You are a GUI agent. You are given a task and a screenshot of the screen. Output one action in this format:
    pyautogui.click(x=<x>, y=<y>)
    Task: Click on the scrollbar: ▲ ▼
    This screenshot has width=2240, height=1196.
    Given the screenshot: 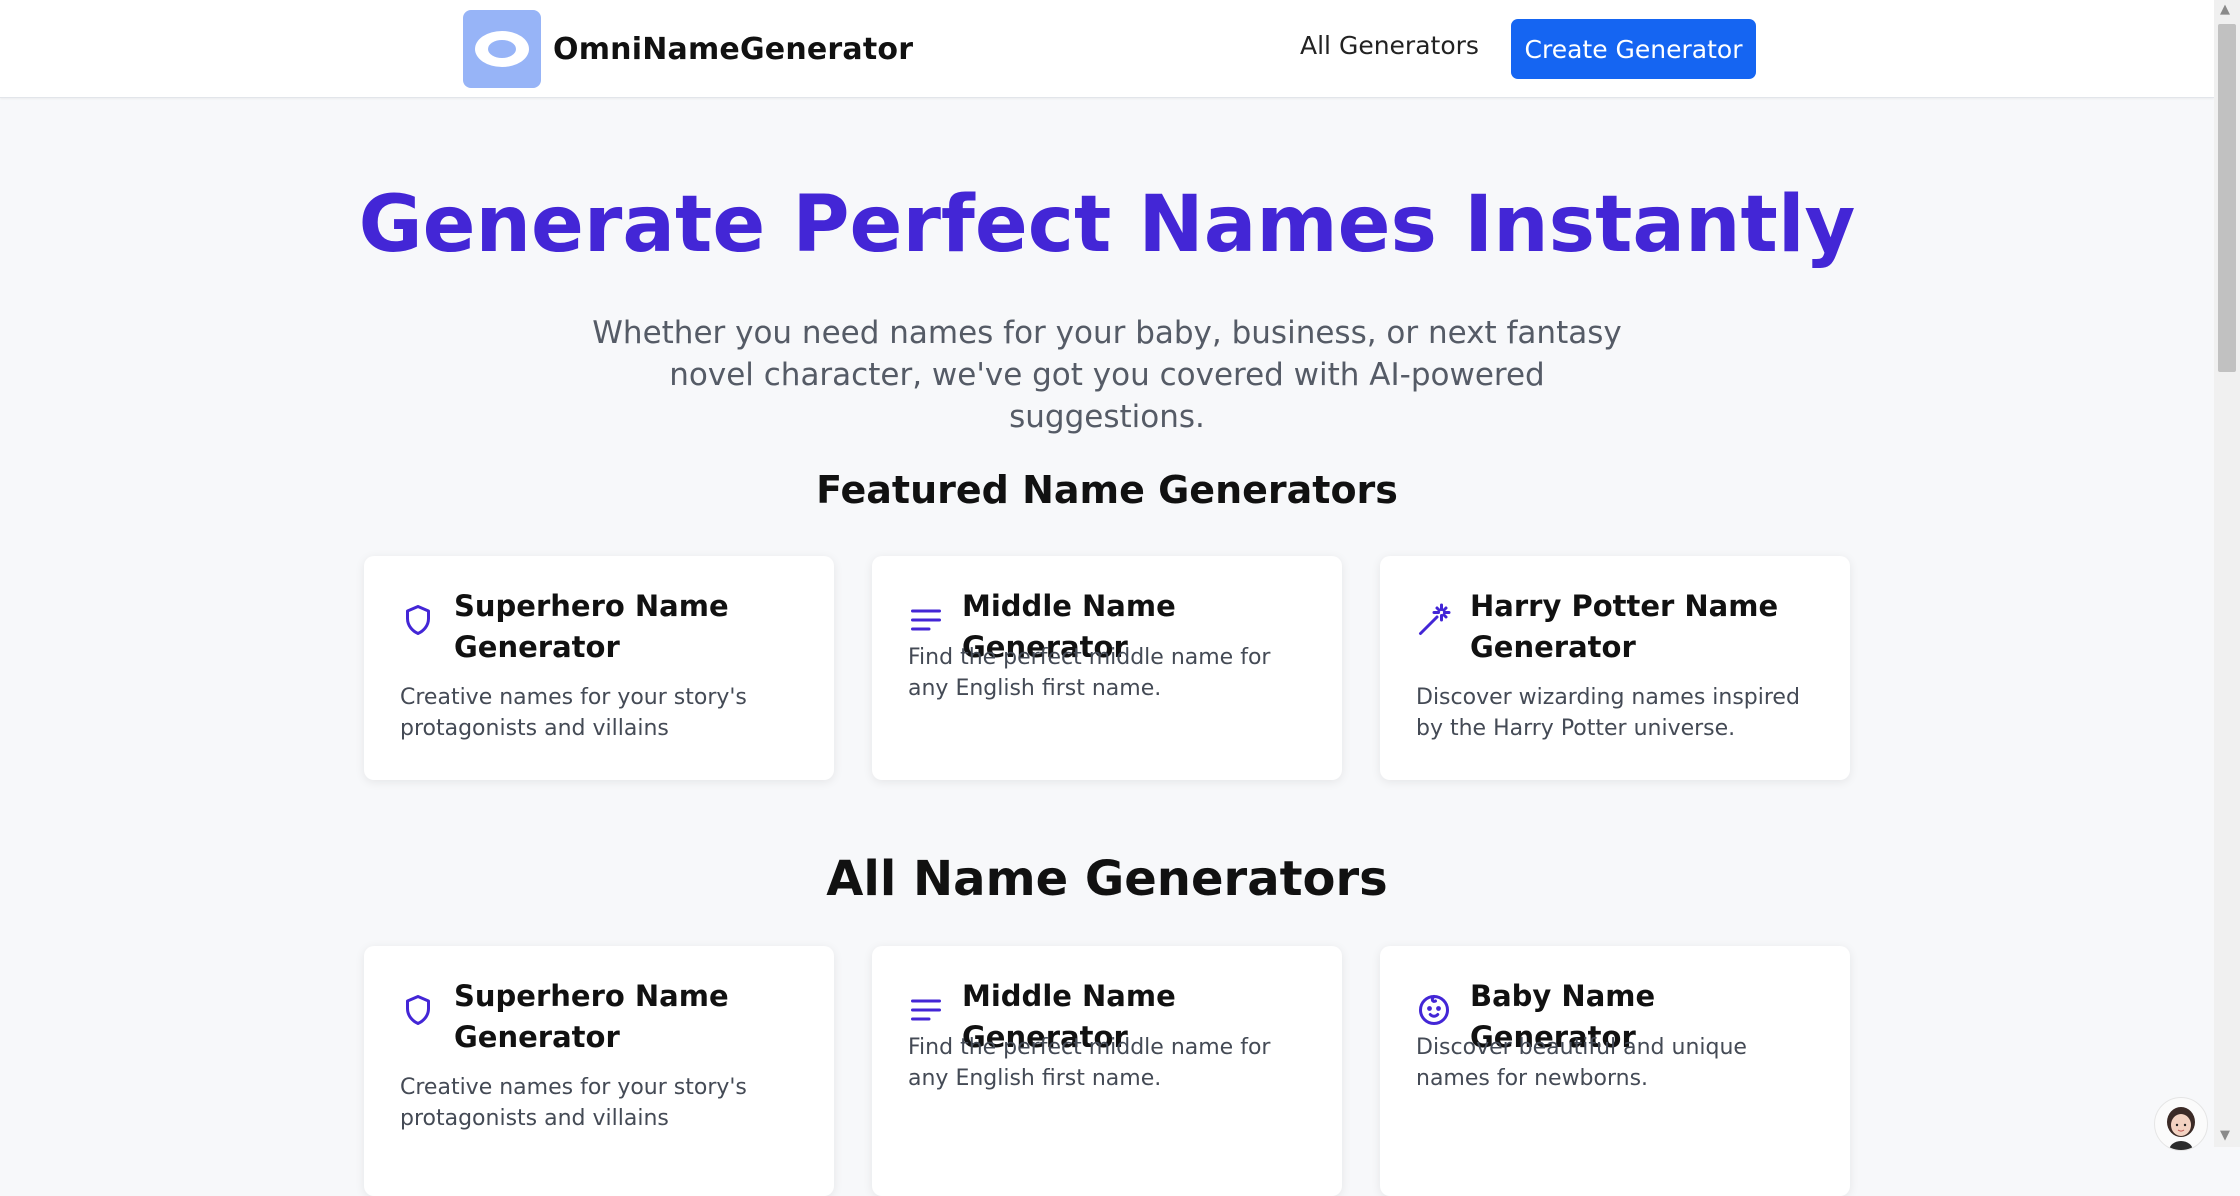 What is the action you would take?
    pyautogui.click(x=2227, y=573)
    